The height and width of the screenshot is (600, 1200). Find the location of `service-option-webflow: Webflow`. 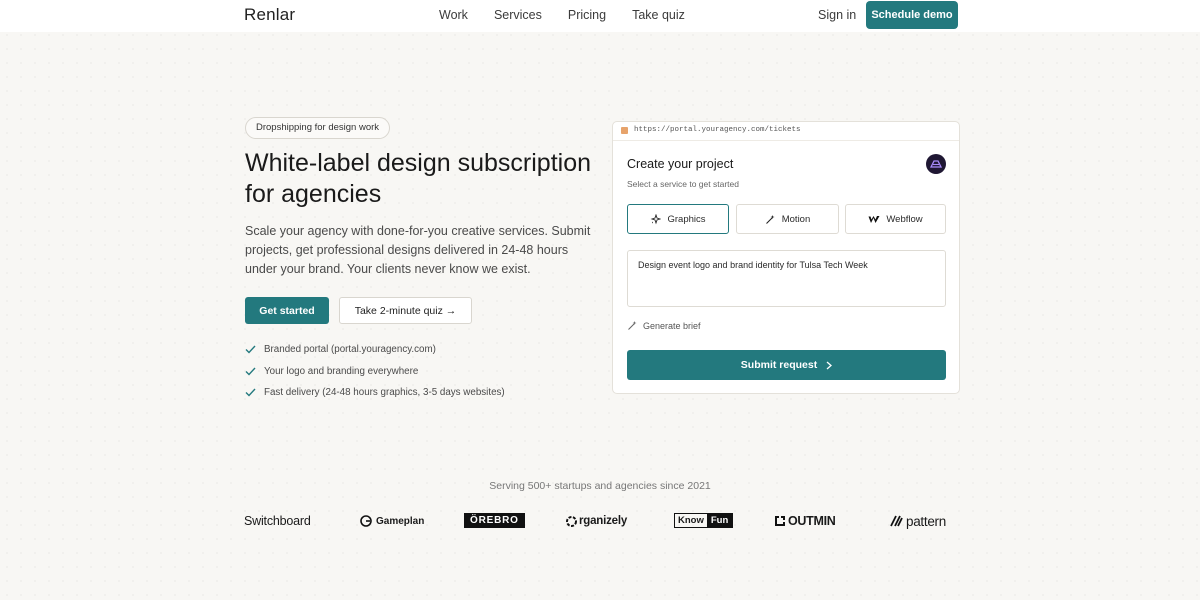

service-option-webflow: Webflow is located at coordinates (895, 219).